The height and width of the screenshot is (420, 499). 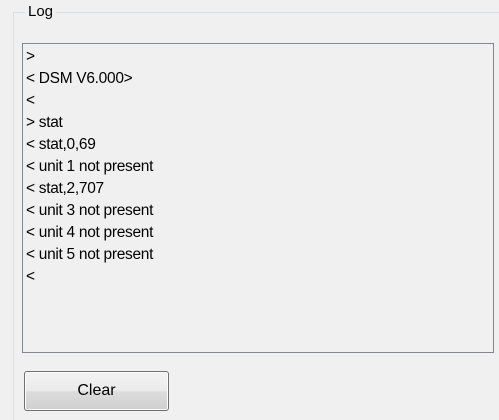 What do you see at coordinates (90, 166) in the screenshot?
I see `log-line: < unit 1 not present` at bounding box center [90, 166].